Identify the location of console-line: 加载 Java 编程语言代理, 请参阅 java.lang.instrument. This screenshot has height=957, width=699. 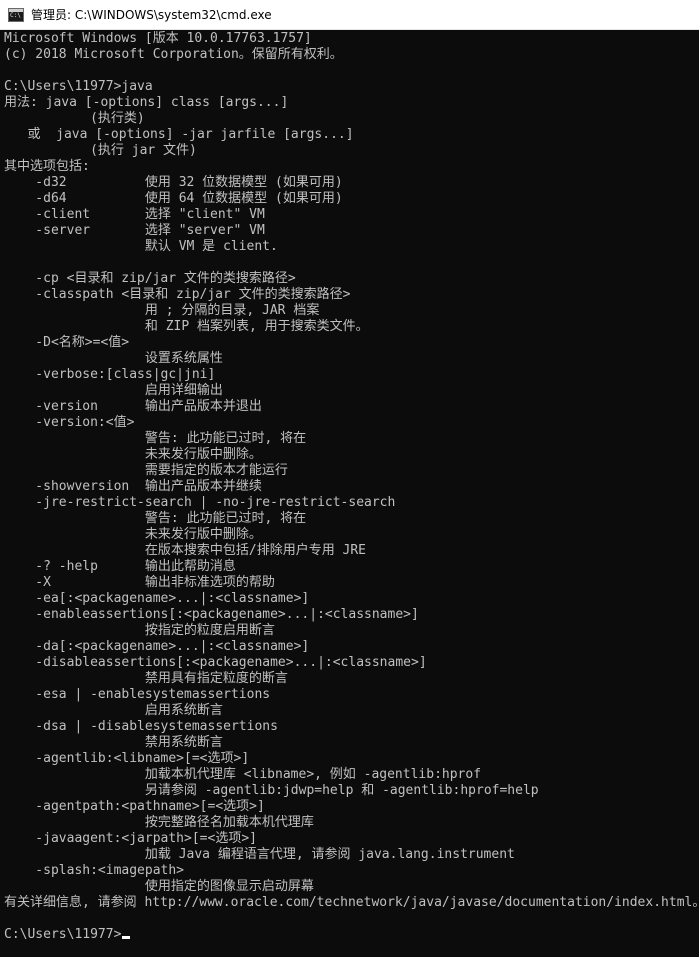
(259, 854).